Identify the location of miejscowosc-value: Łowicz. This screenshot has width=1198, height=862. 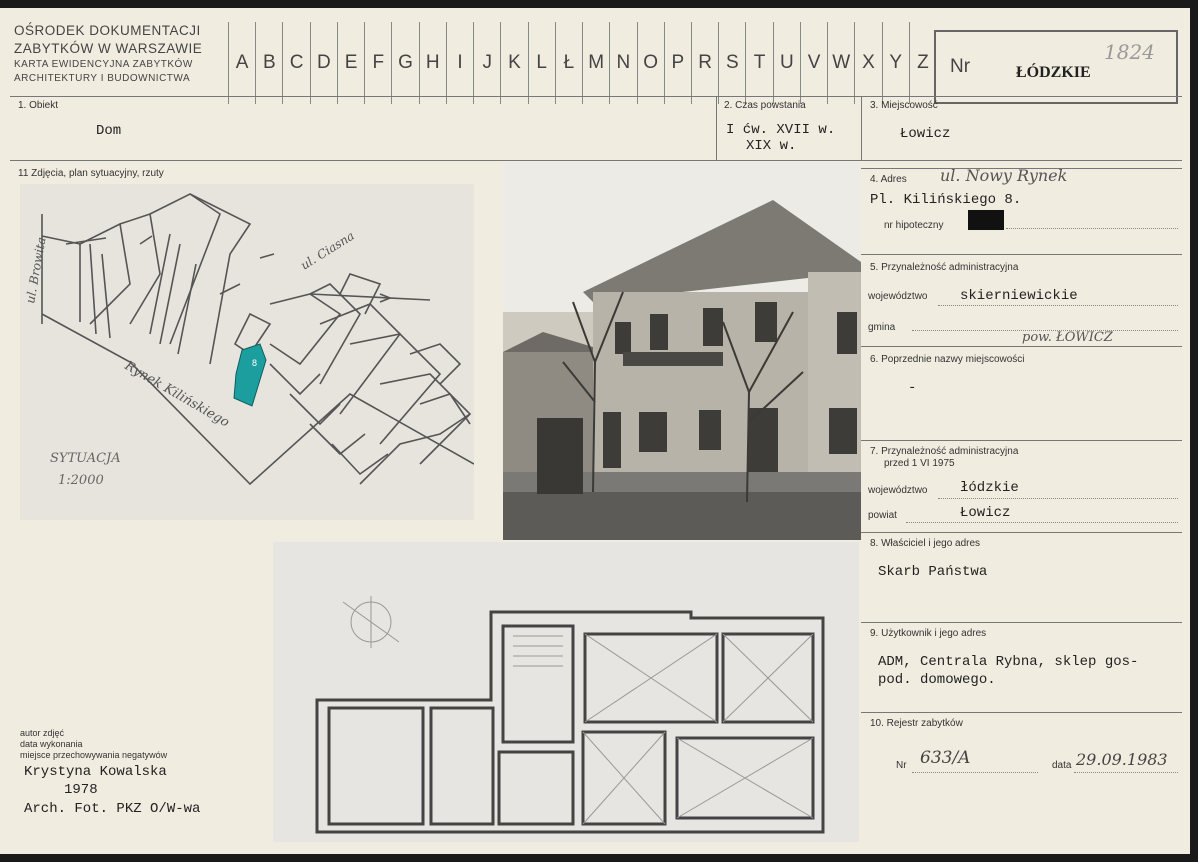
(925, 134).